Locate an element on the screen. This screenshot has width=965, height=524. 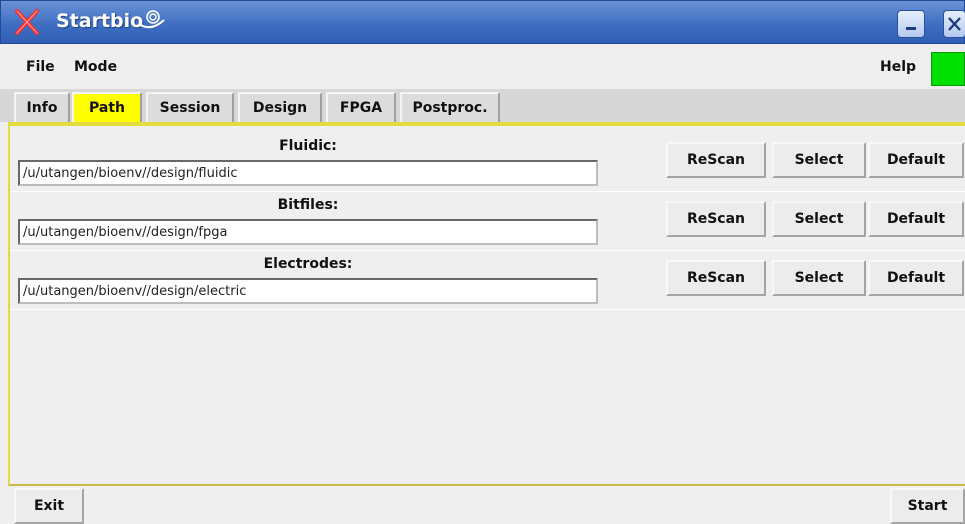
window-title: Startbio is located at coordinates (100, 21).